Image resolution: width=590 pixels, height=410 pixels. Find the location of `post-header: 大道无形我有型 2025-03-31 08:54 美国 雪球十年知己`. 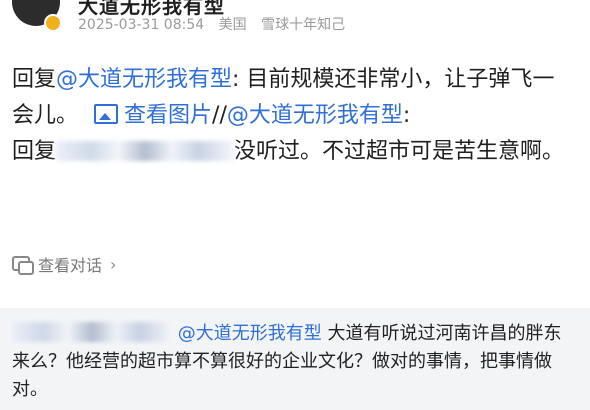

post-header: 大道无形我有型 2025-03-31 08:54 美国 雪球十年知己 is located at coordinates (295, 20).